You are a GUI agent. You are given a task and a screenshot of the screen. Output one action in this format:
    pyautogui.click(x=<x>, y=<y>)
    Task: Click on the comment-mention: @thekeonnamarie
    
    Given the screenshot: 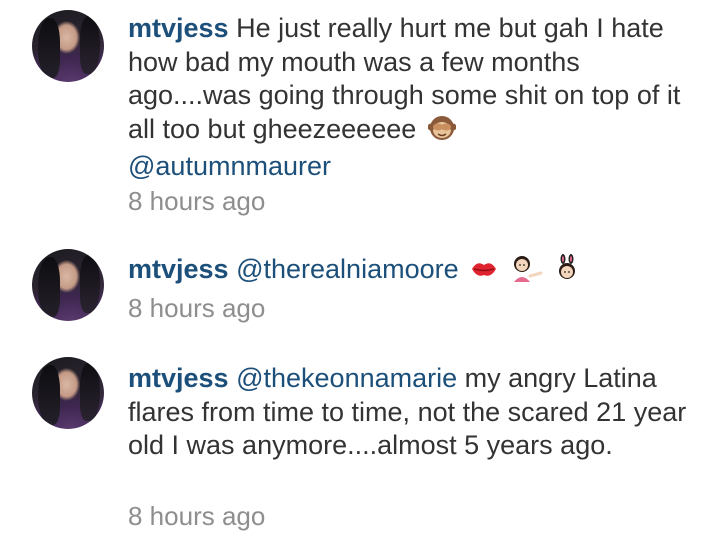 What is the action you would take?
    pyautogui.click(x=346, y=378)
    